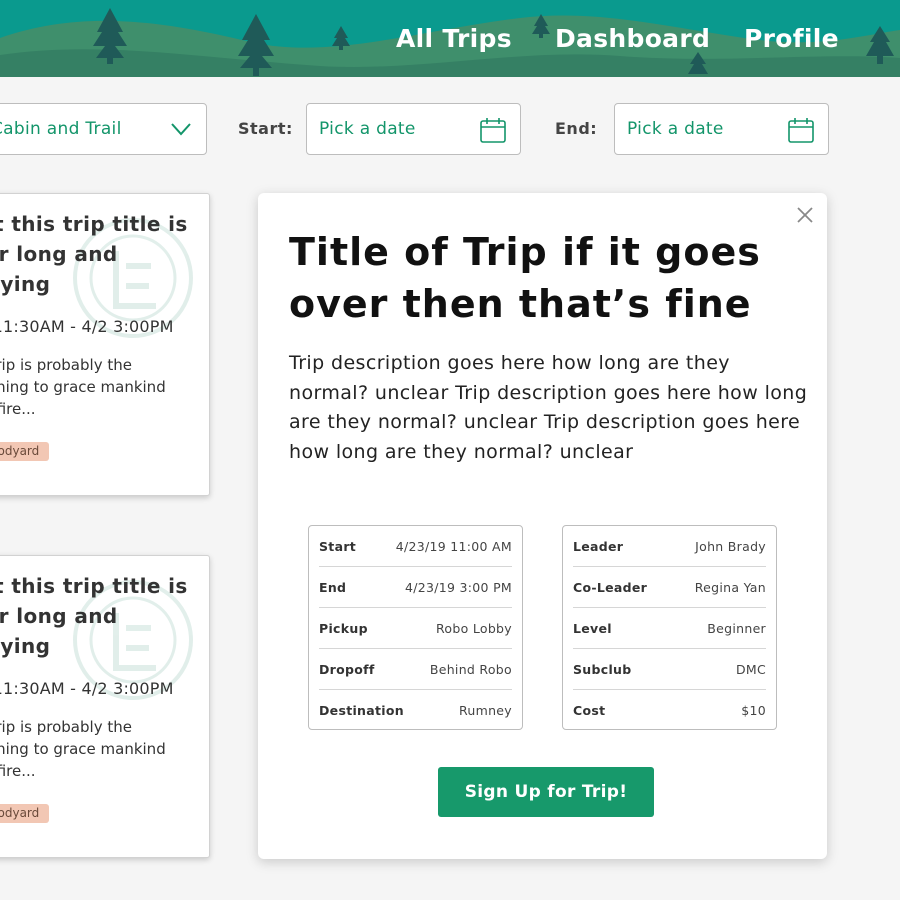 This screenshot has width=900, height=900. What do you see at coordinates (805, 215) in the screenshot?
I see `close-icon` at bounding box center [805, 215].